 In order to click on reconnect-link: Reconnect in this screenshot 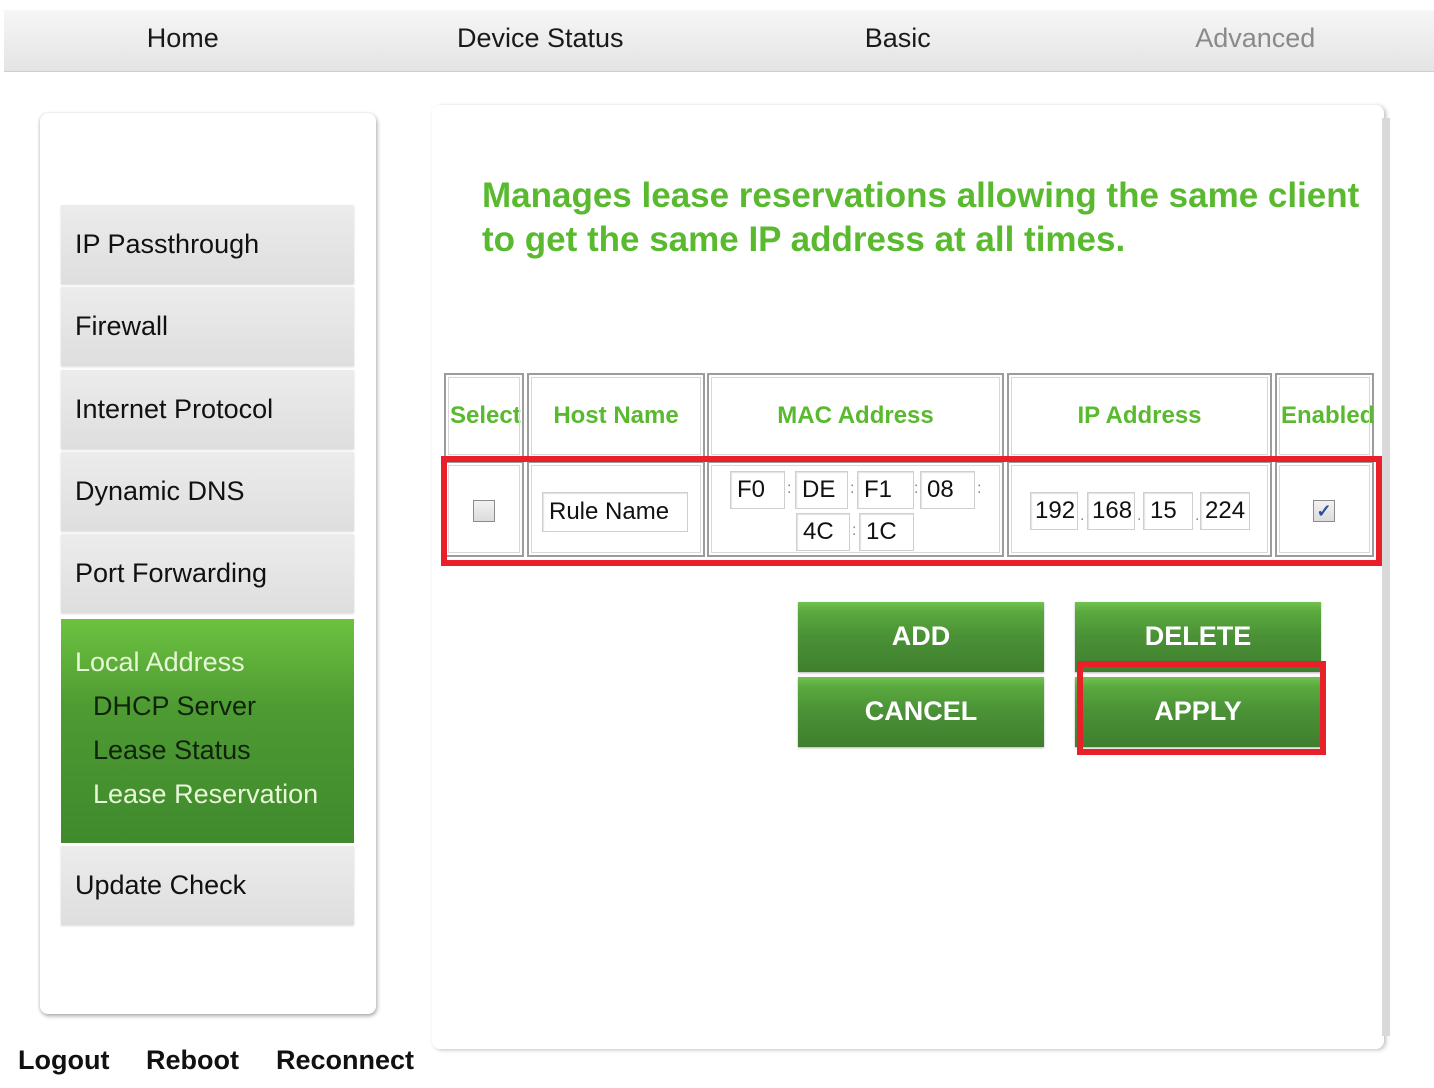, I will do `click(345, 1060)`.